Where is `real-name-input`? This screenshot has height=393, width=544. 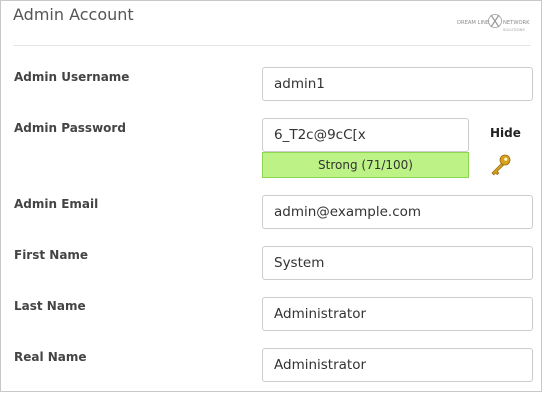
real-name-input is located at coordinates (397, 365).